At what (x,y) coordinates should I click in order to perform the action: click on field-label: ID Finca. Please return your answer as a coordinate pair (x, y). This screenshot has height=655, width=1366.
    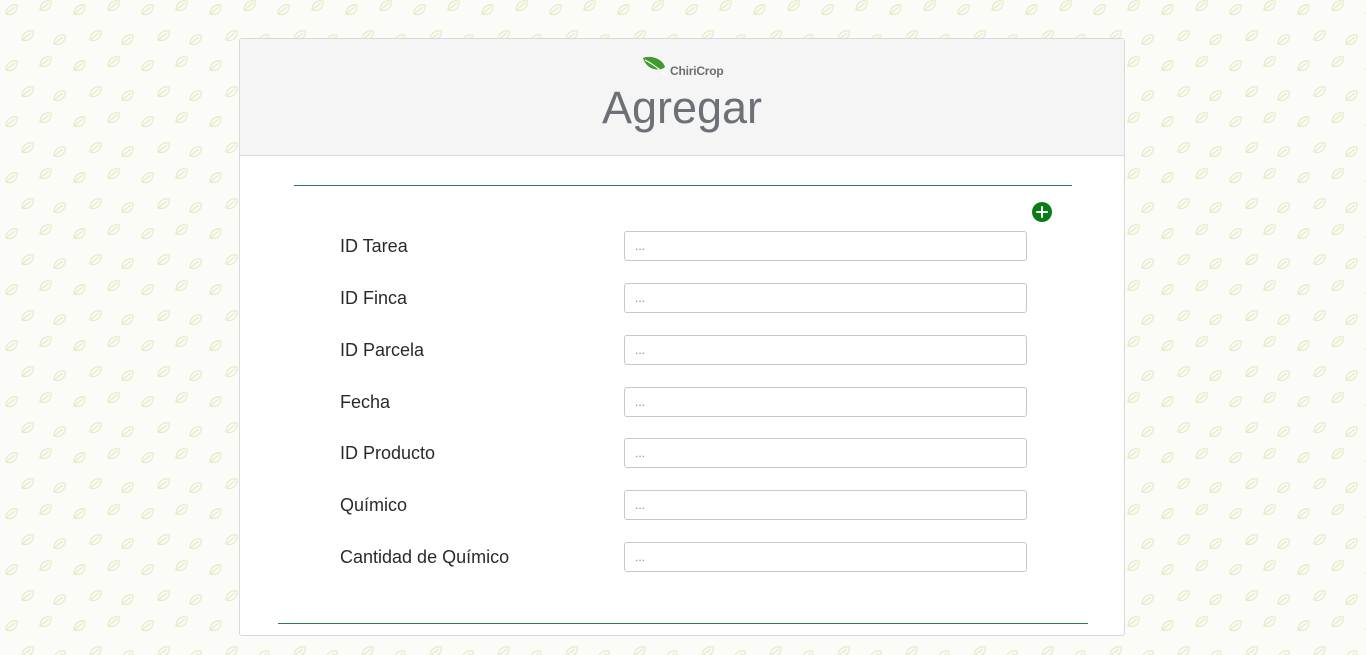
    Looking at the image, I should click on (374, 298).